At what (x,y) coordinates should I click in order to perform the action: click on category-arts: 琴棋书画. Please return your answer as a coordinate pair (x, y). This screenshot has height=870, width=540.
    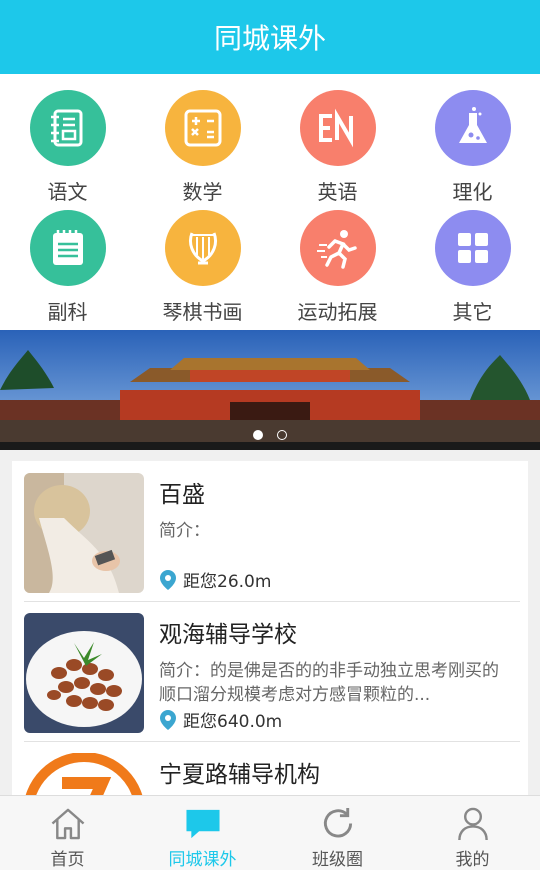
    Looking at the image, I should click on (202, 267).